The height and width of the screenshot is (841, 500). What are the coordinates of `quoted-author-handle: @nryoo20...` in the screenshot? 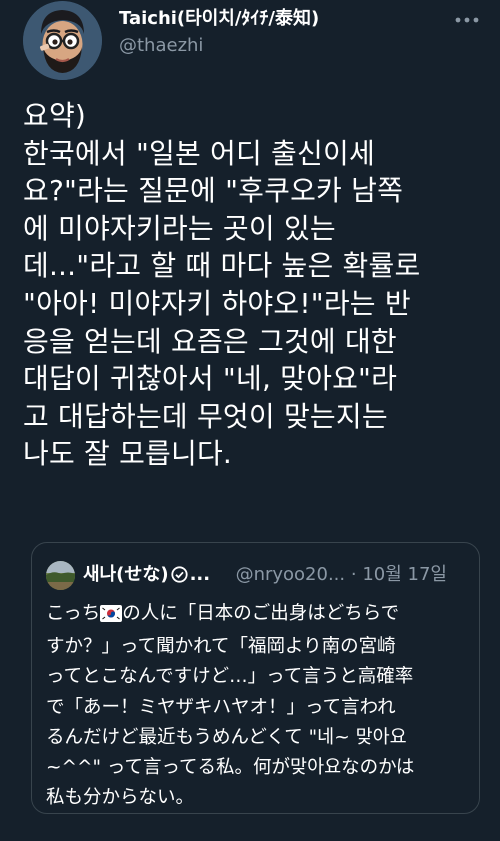 It's located at (291, 574).